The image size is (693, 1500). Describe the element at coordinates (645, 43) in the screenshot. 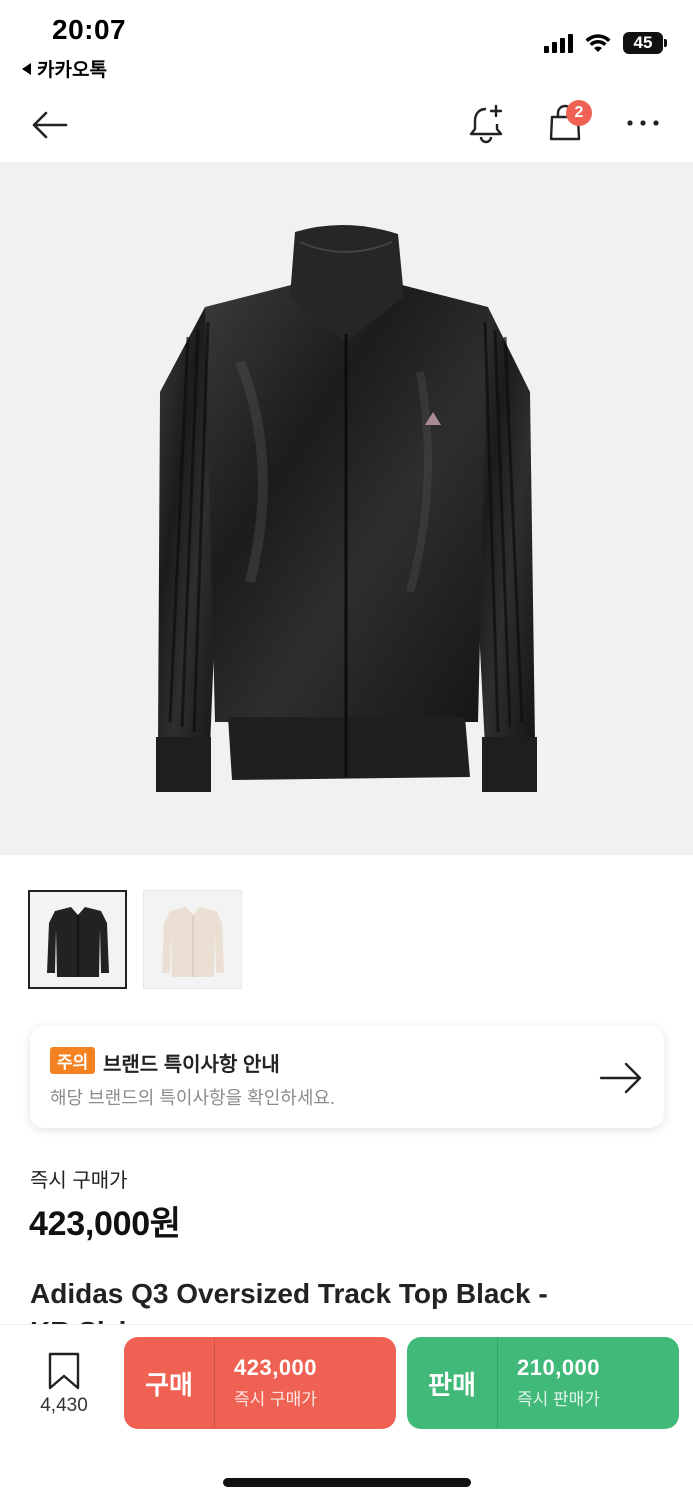

I see `battery-icon: 45` at that location.